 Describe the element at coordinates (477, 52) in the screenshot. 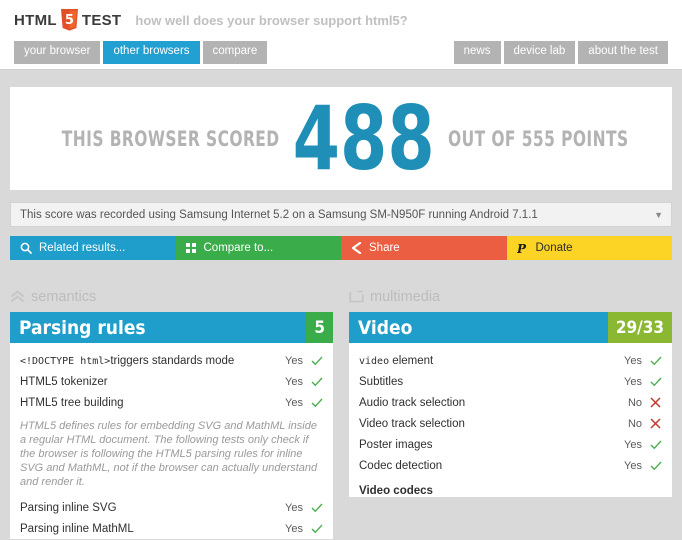

I see `nav-news: news` at that location.